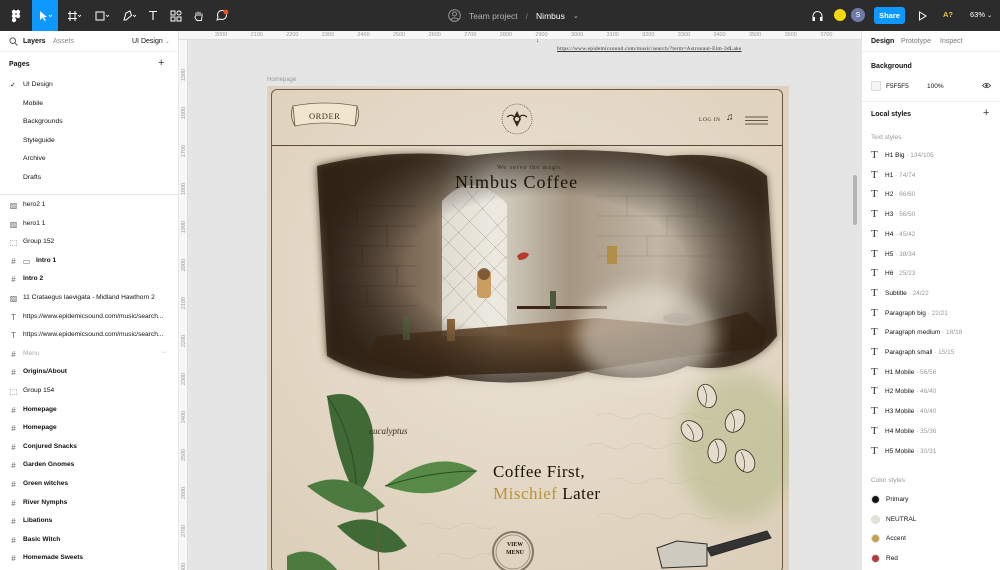 The image size is (1000, 570). I want to click on nimbus-logo-icon, so click(517, 119).